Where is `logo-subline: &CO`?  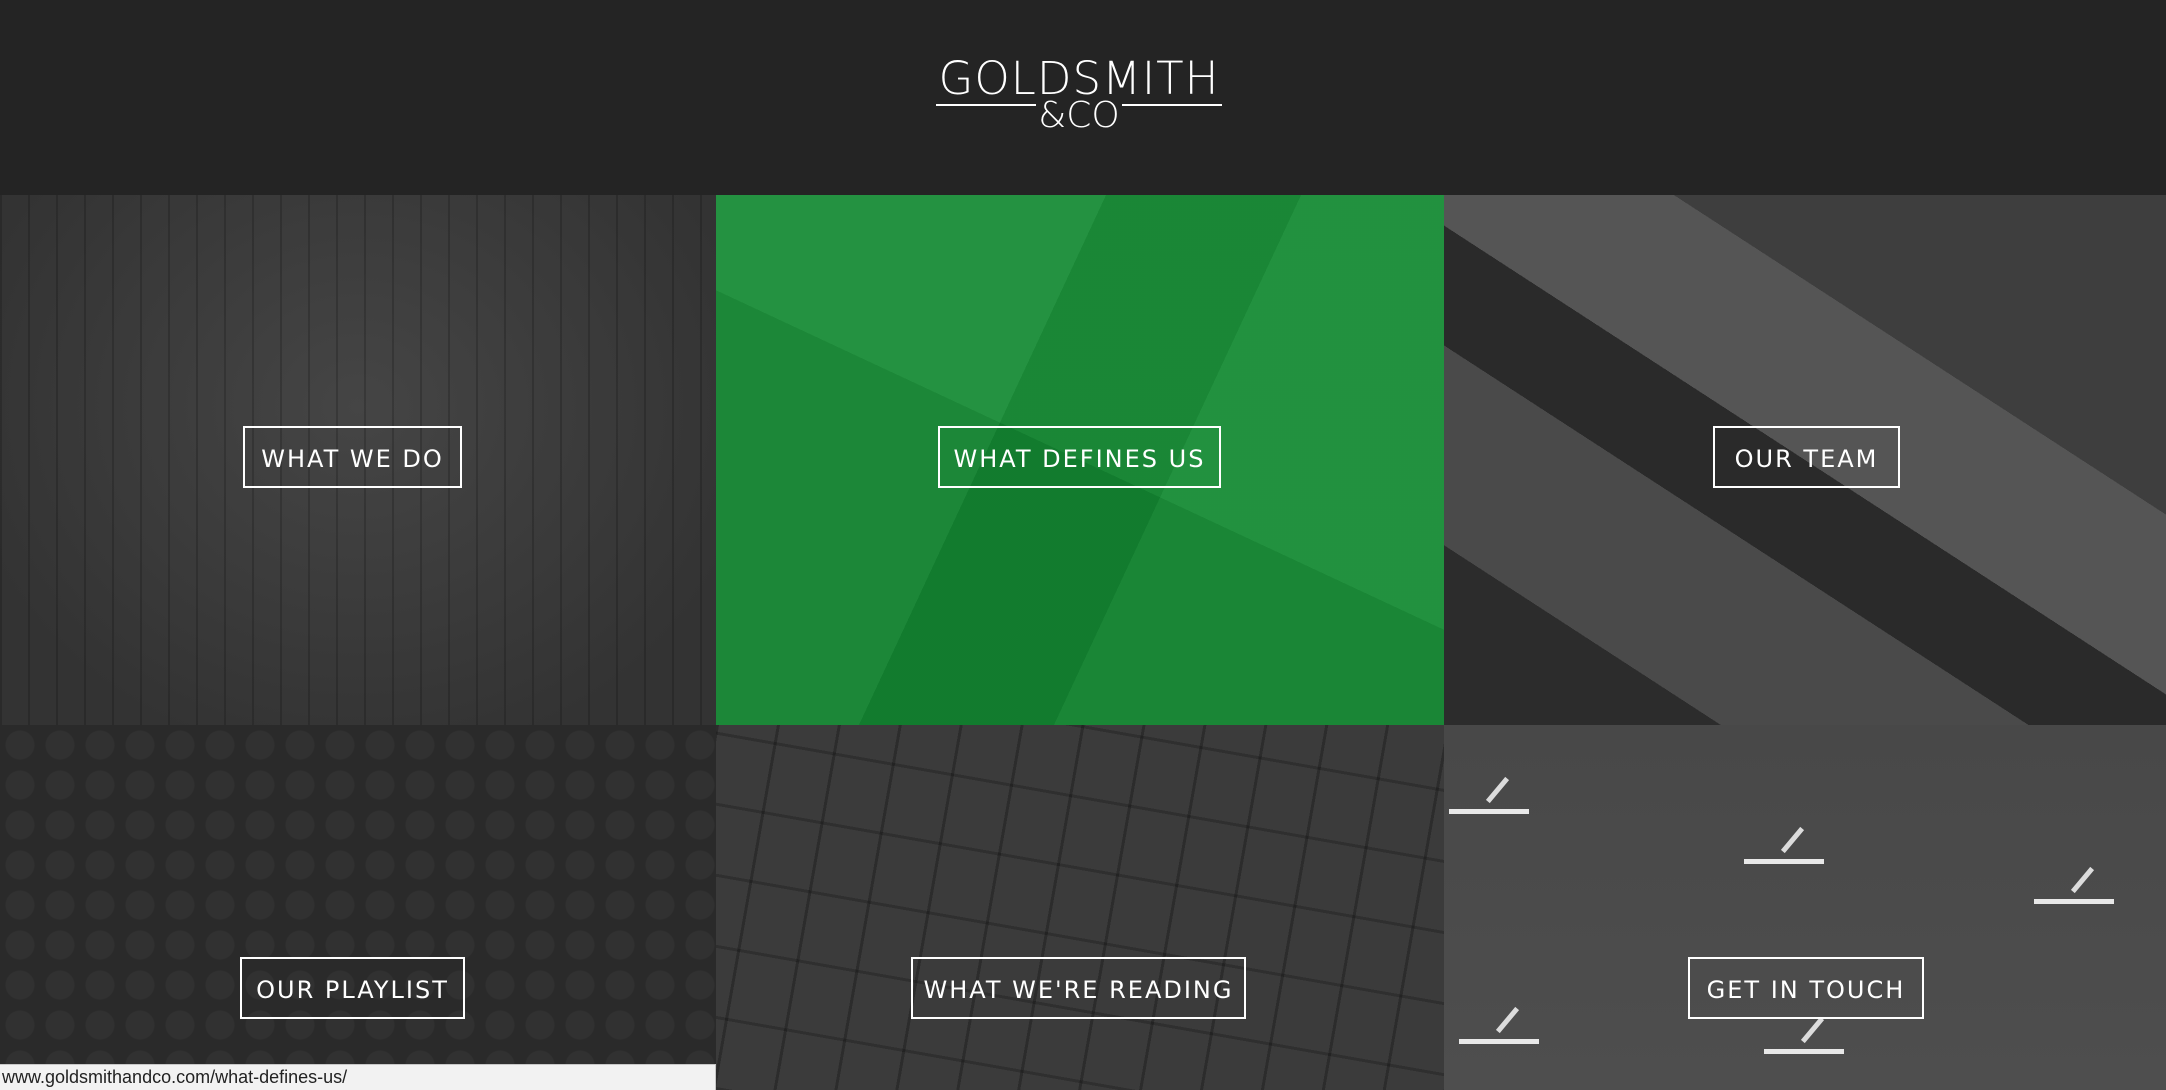
logo-subline: &CO is located at coordinates (1079, 116).